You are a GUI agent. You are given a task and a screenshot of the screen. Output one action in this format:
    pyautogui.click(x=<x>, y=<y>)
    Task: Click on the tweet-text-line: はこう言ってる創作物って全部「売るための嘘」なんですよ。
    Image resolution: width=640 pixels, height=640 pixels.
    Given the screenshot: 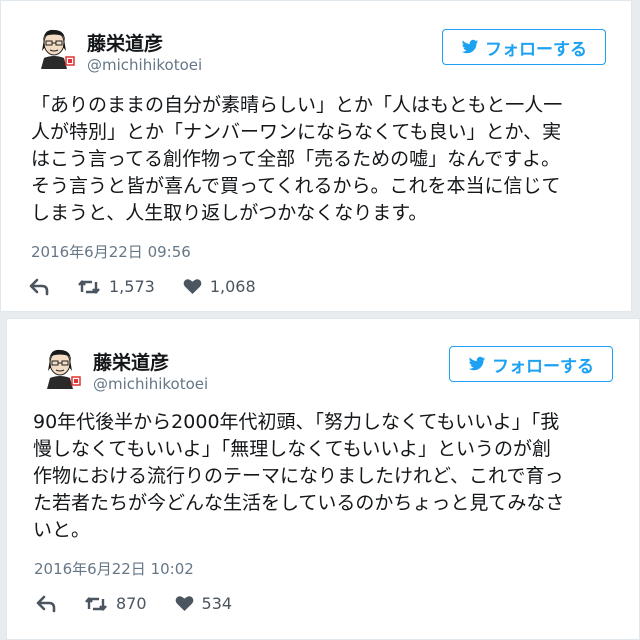 What is the action you would take?
    pyautogui.click(x=296, y=159)
    